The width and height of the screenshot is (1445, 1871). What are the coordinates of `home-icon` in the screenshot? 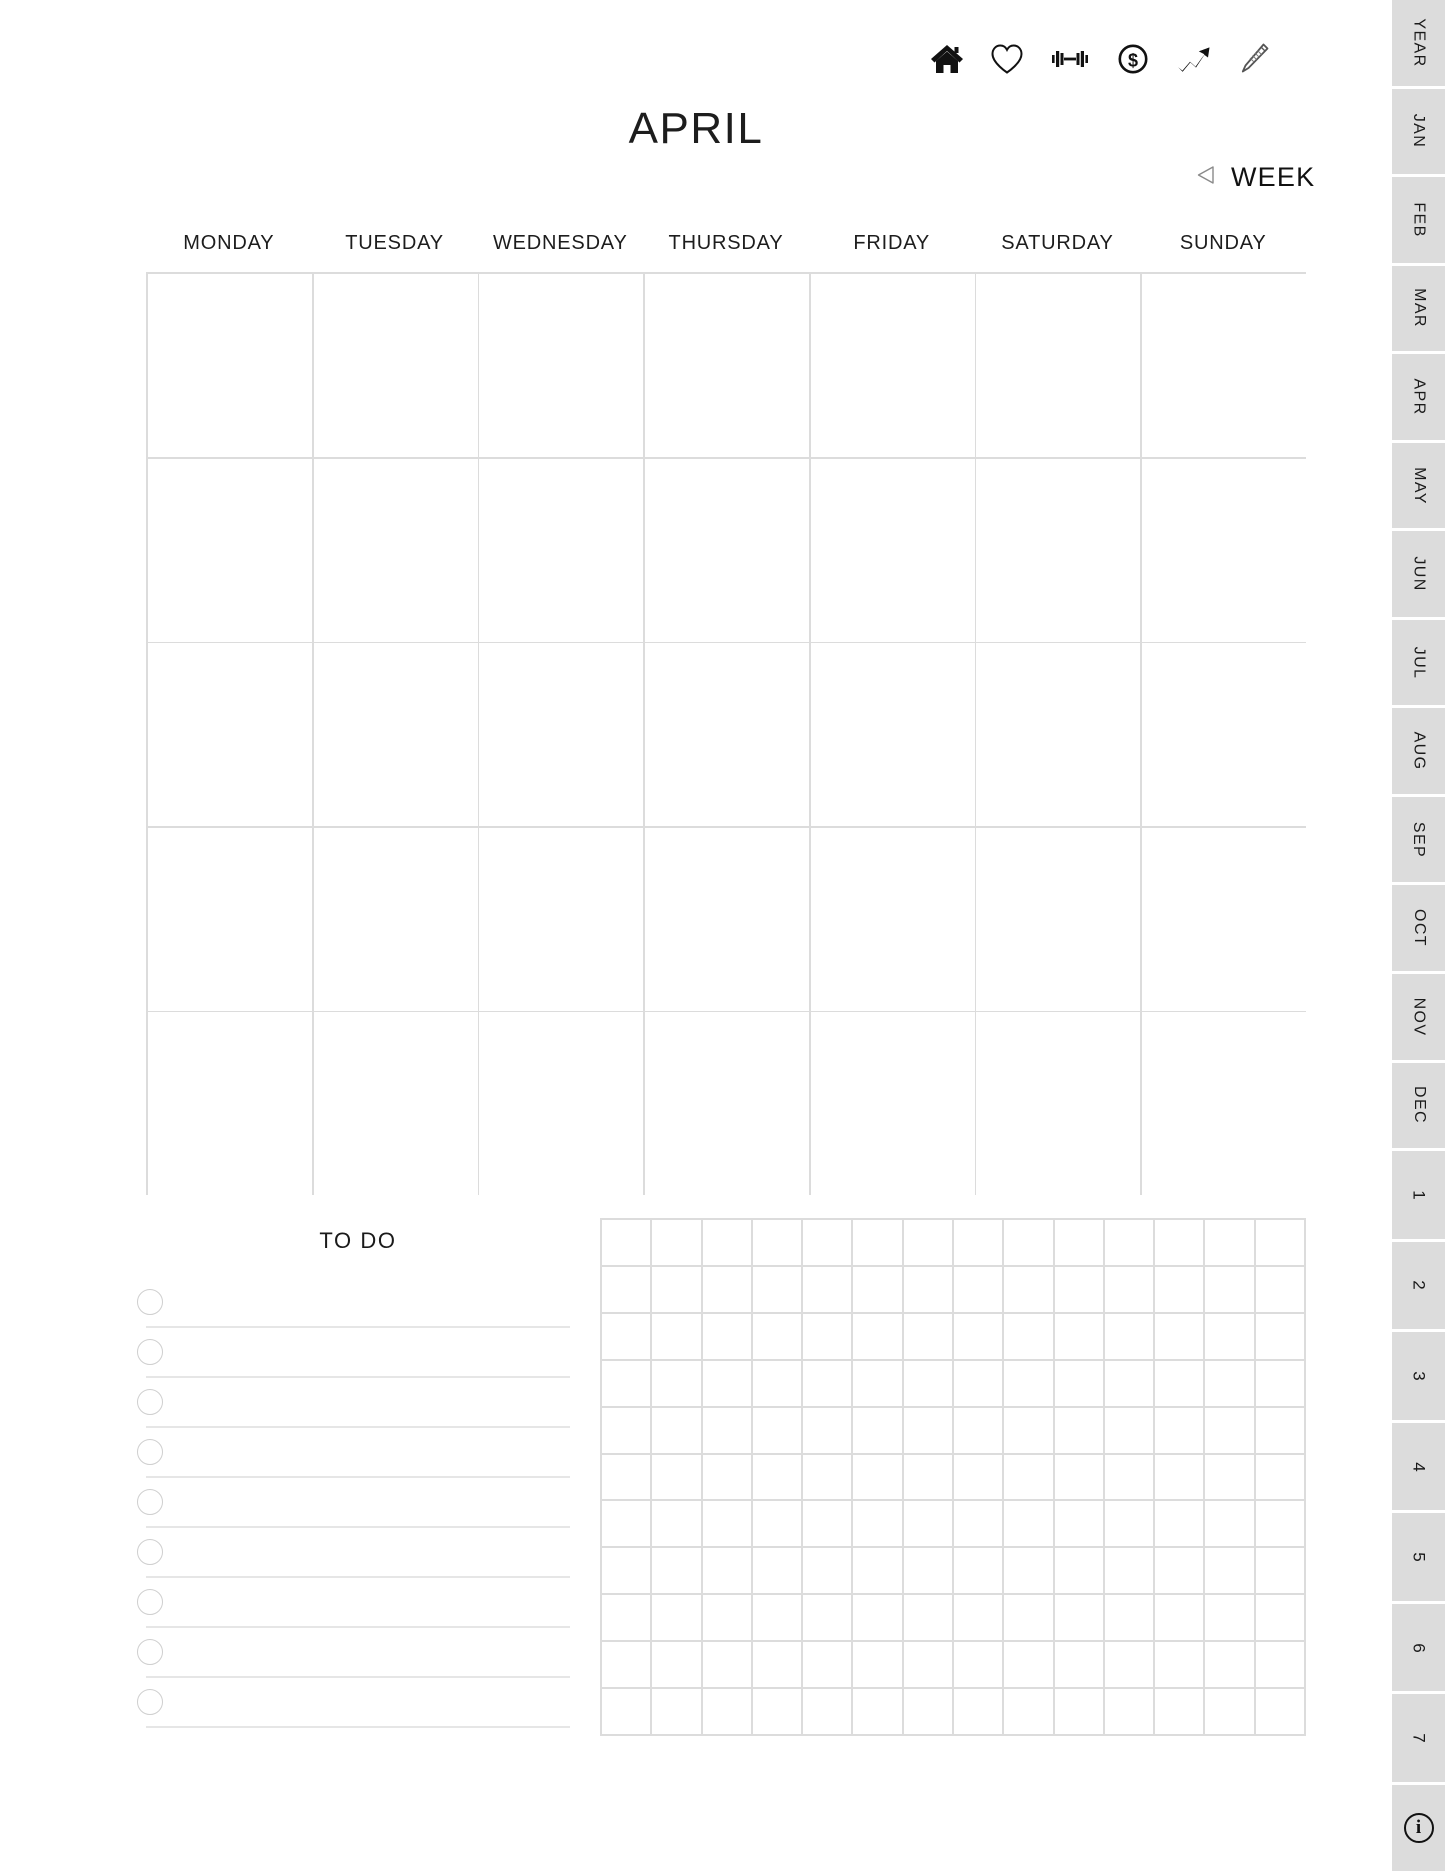 It's located at (947, 59).